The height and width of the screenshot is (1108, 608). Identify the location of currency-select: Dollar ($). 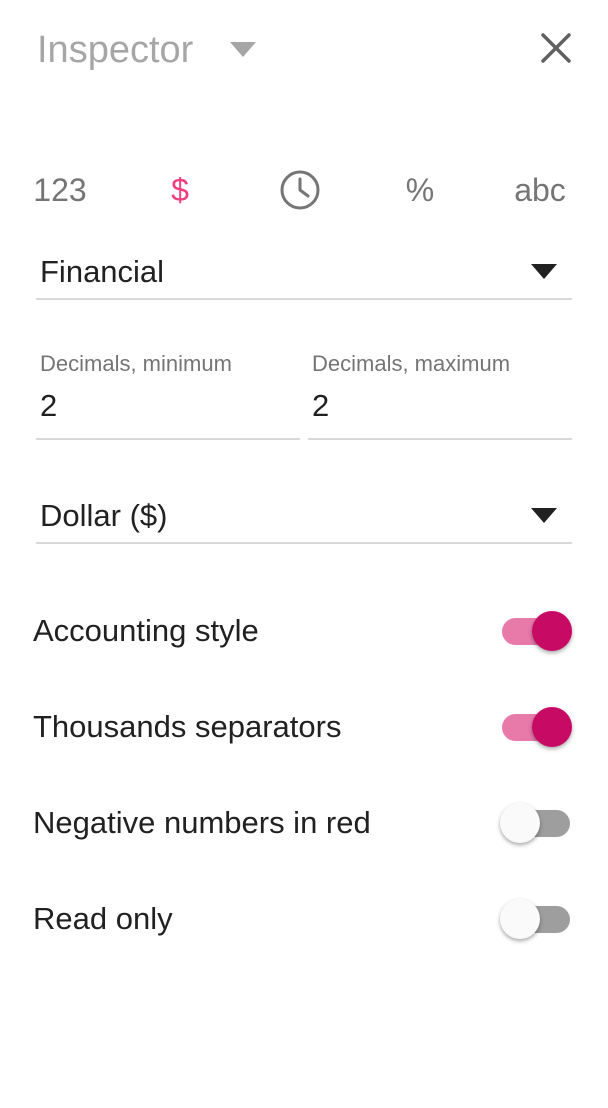
(304, 517).